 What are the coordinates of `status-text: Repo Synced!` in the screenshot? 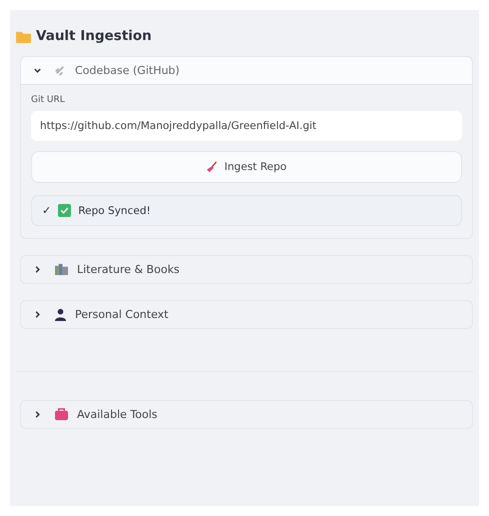 It's located at (114, 210).